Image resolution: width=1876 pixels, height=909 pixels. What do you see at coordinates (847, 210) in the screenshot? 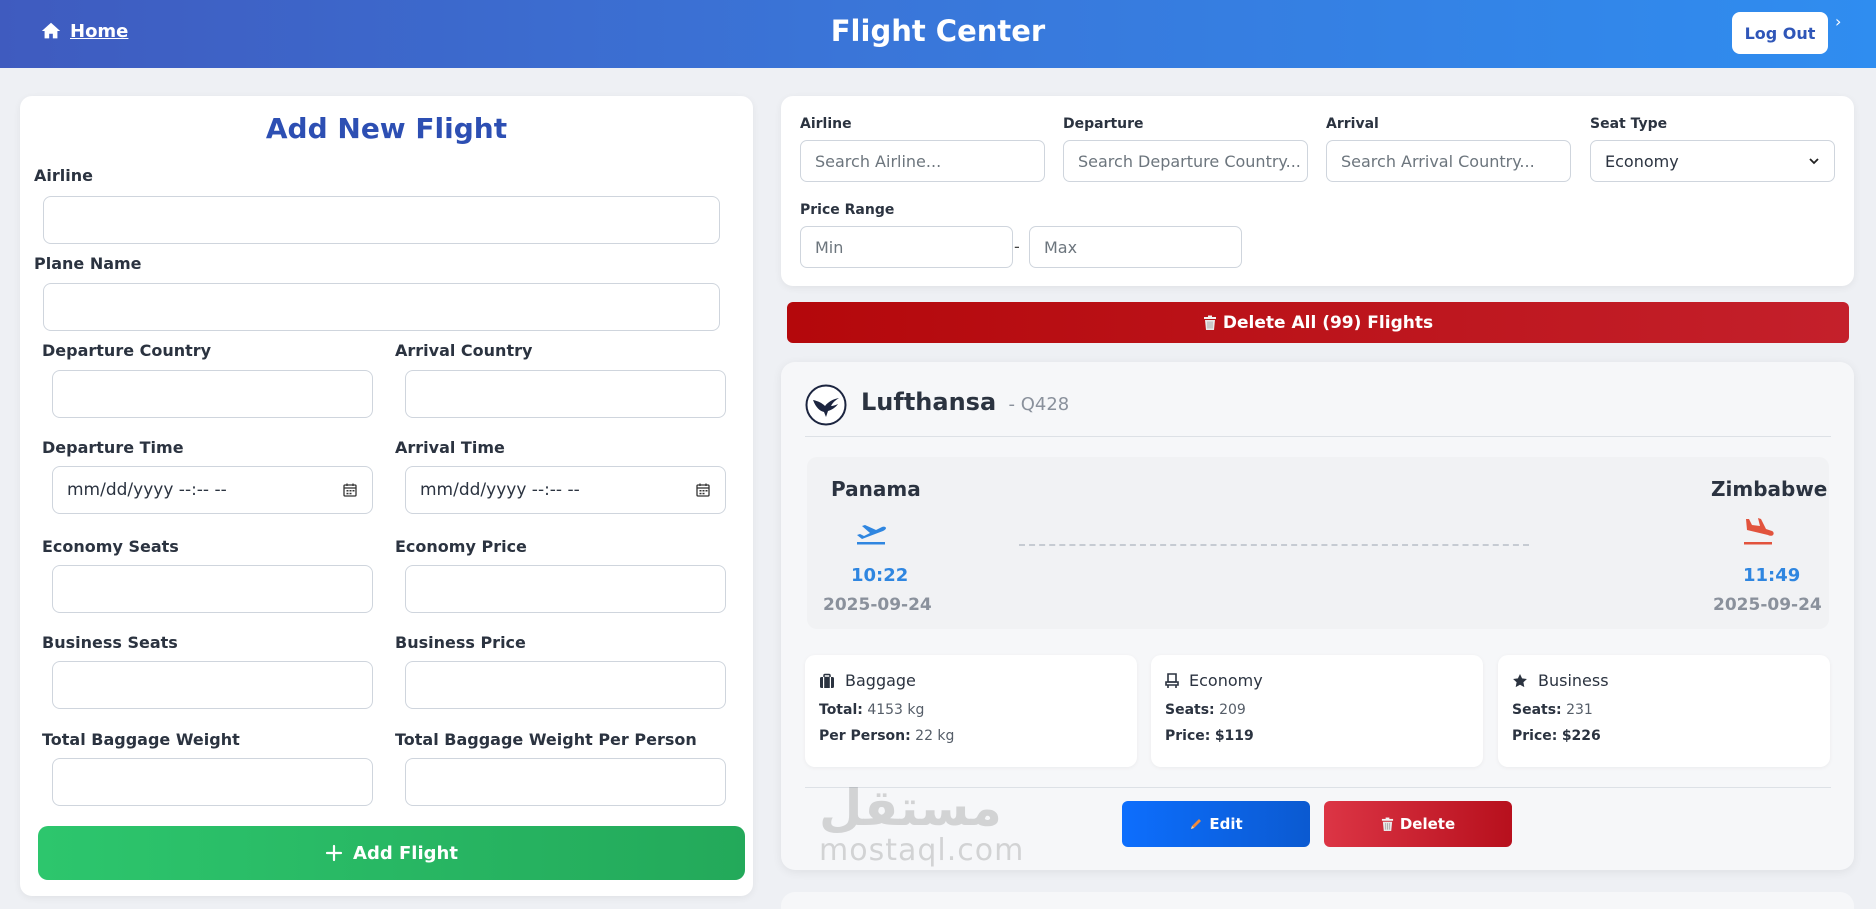
I see `price-range-label: Price Range` at bounding box center [847, 210].